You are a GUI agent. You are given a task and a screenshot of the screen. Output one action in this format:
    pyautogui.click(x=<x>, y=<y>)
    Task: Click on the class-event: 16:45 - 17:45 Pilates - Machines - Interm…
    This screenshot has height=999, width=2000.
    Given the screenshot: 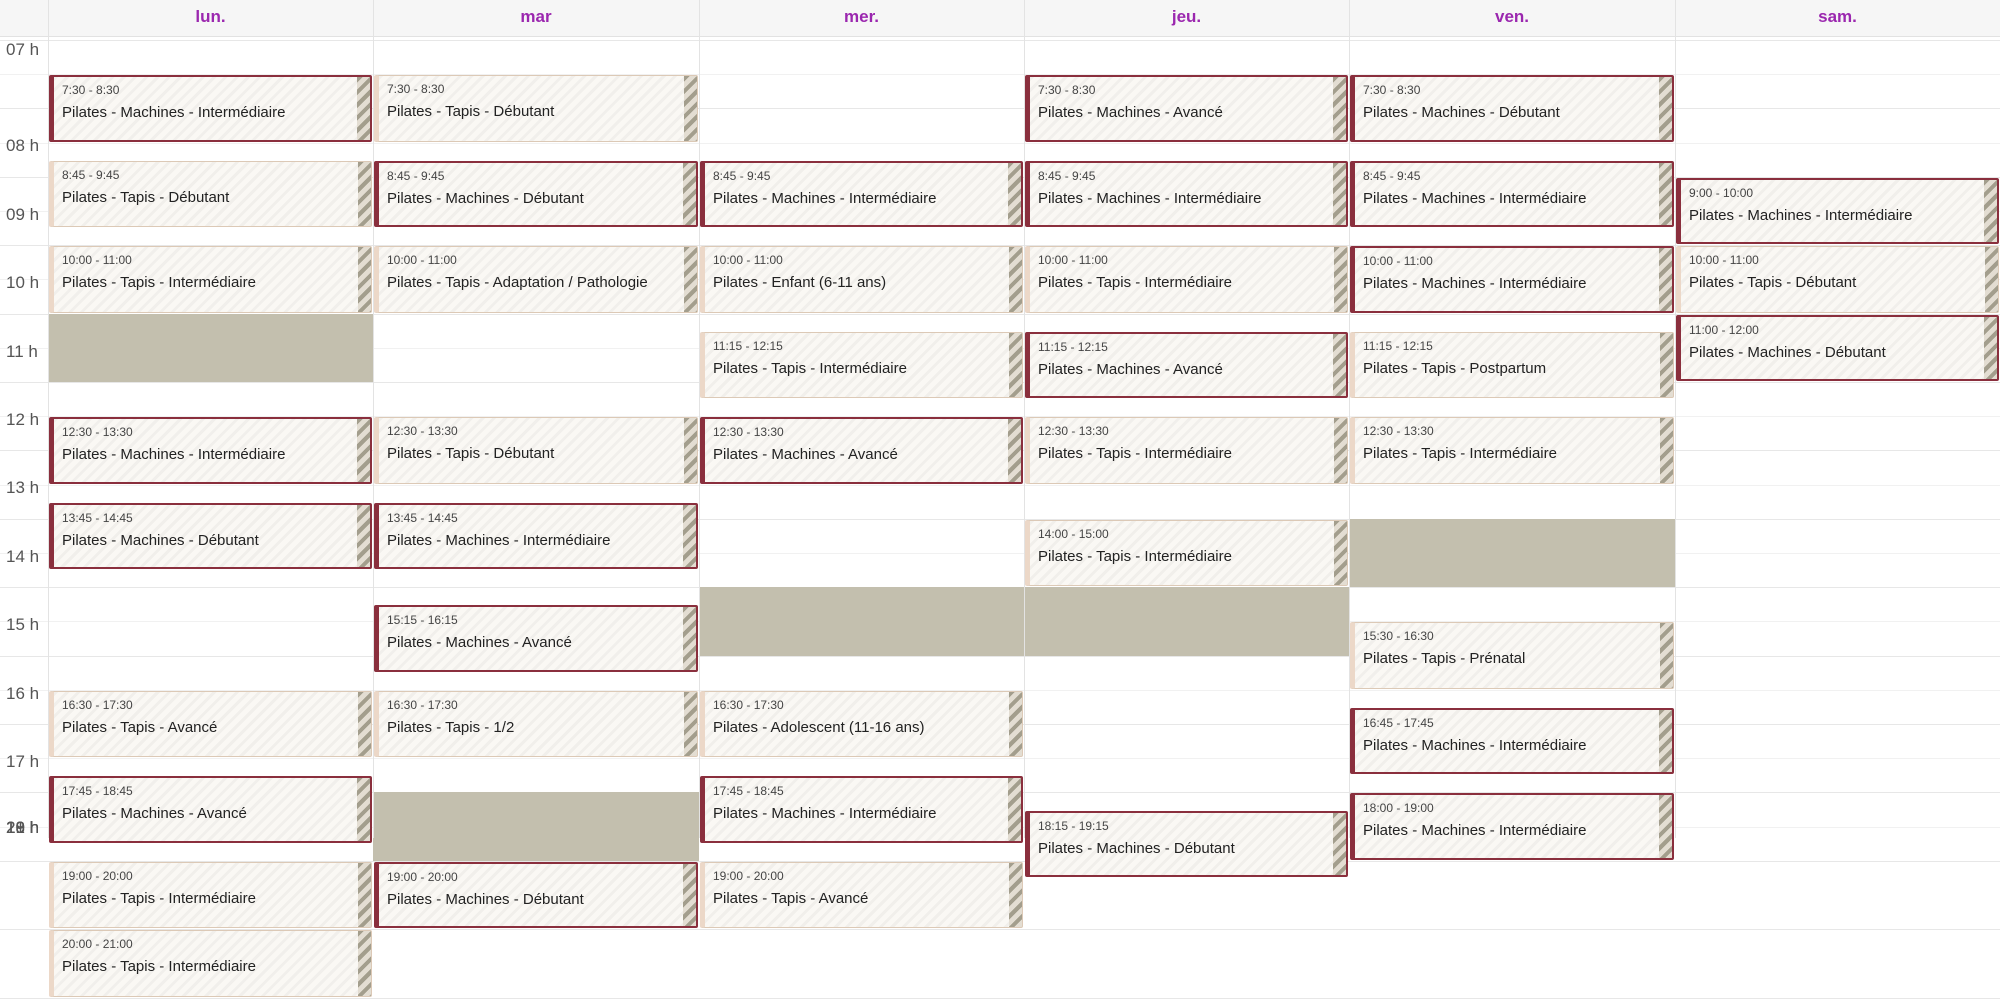 What is the action you would take?
    pyautogui.click(x=1512, y=741)
    